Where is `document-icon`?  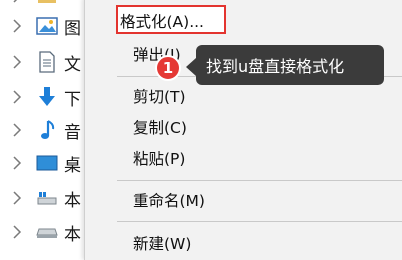
document-icon is located at coordinates (47, 62).